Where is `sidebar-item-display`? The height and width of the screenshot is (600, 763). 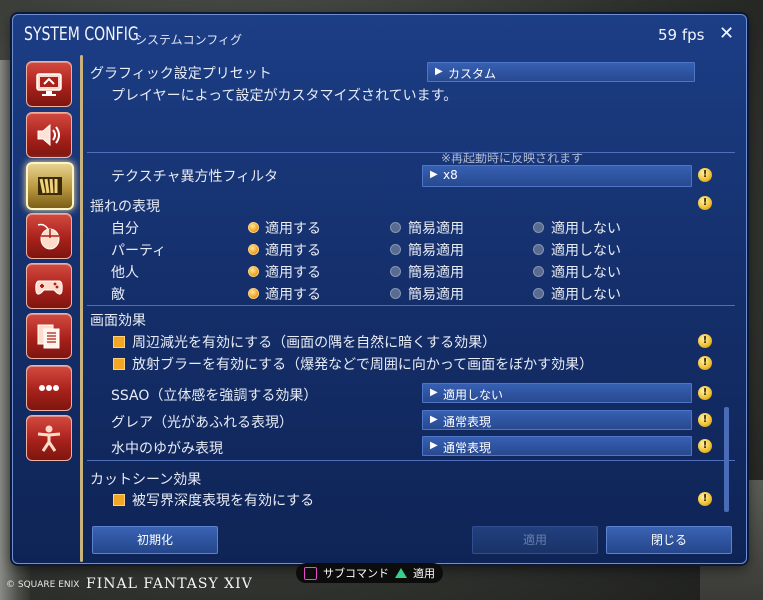 sidebar-item-display is located at coordinates (49, 84).